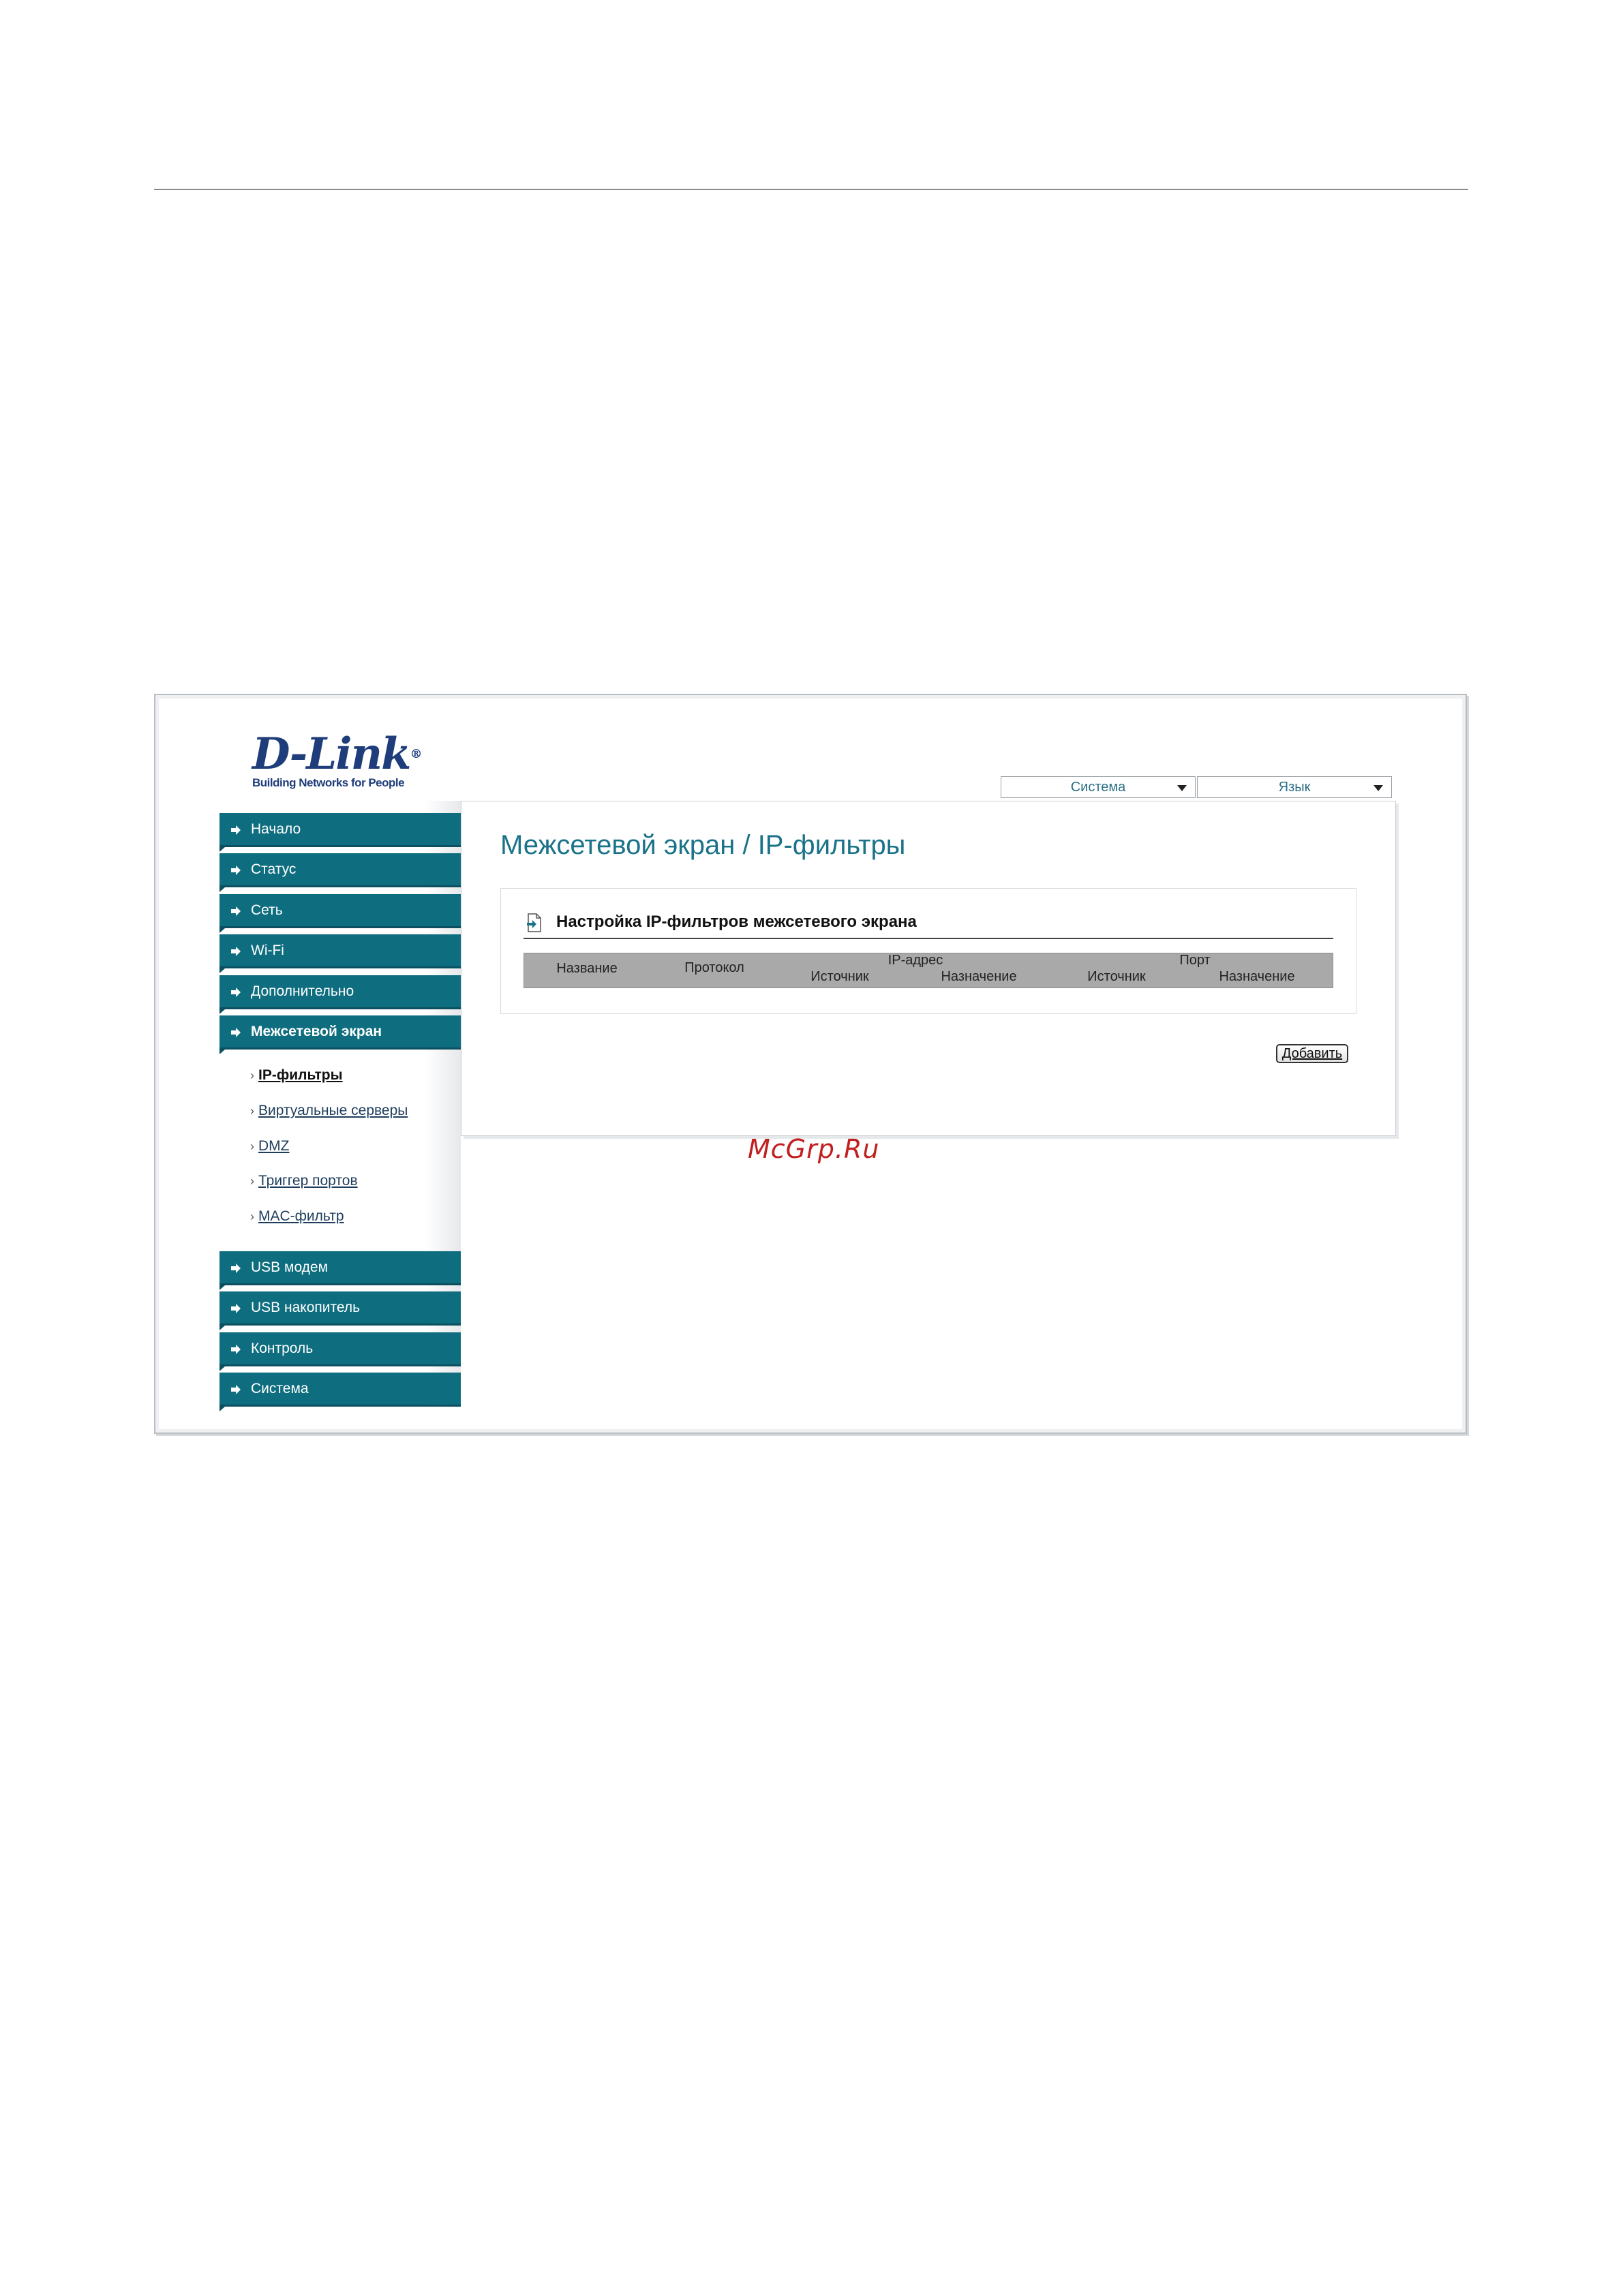  I want to click on sidebar-item-usb-storage: USB накопитель, so click(340, 1310).